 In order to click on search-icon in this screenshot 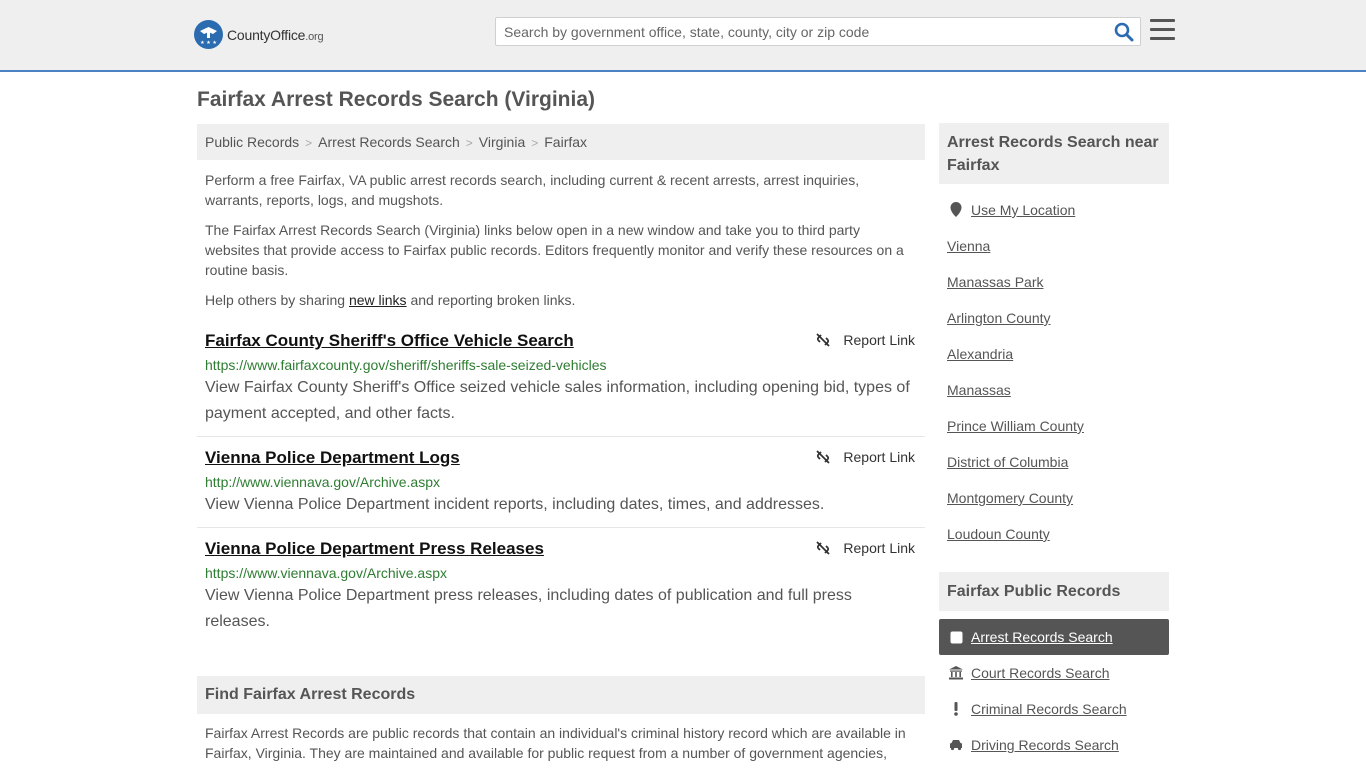, I will do `click(1124, 32)`.